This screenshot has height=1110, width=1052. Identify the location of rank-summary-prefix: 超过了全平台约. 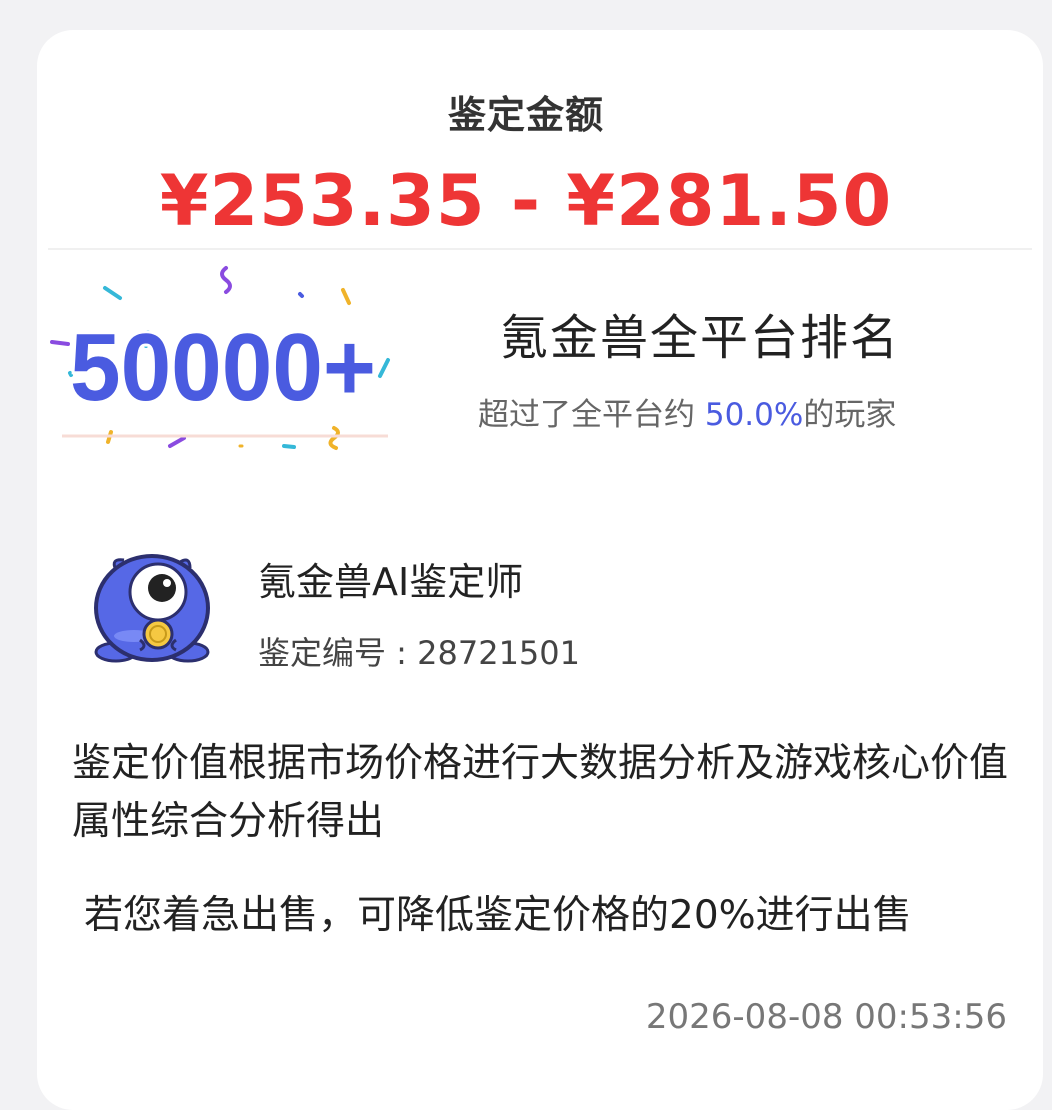
(591, 415).